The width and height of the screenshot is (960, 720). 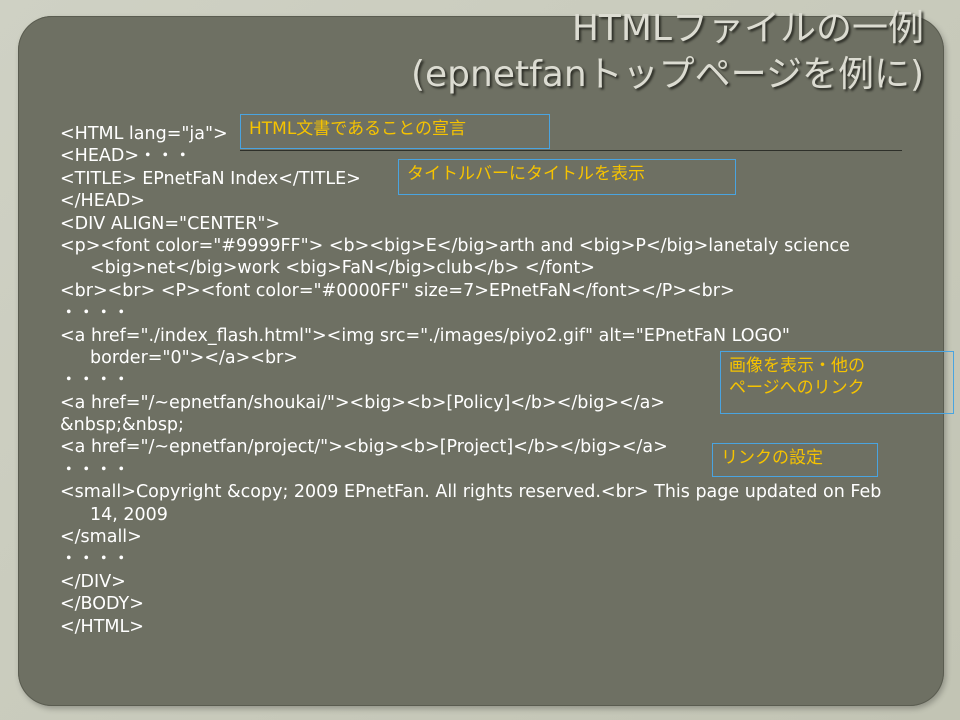 What do you see at coordinates (797, 366) in the screenshot?
I see `annotation-image-link-line1: 画像を表示・他の` at bounding box center [797, 366].